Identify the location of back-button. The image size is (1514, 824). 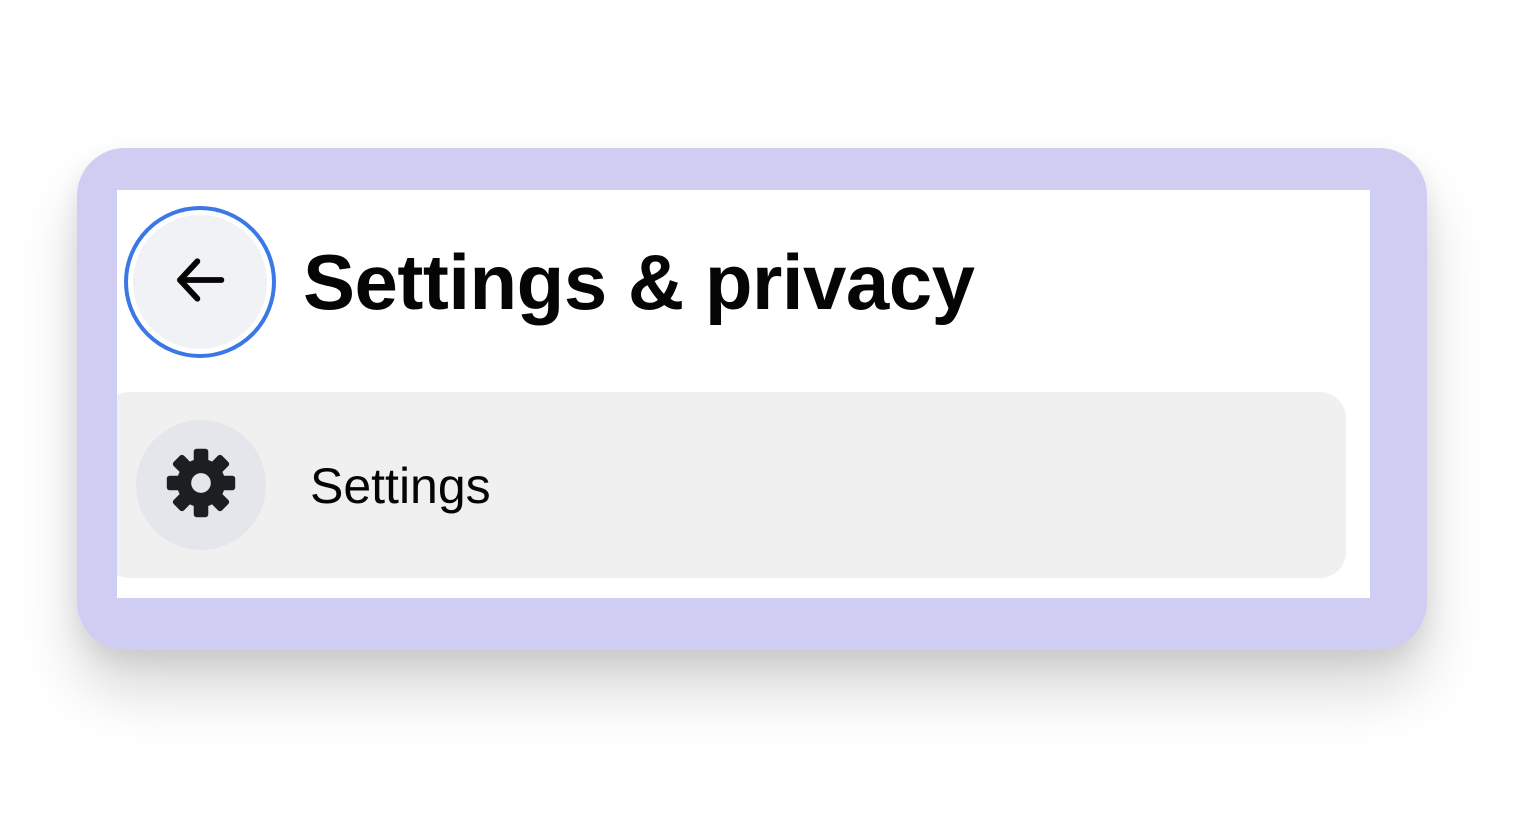
(200, 282).